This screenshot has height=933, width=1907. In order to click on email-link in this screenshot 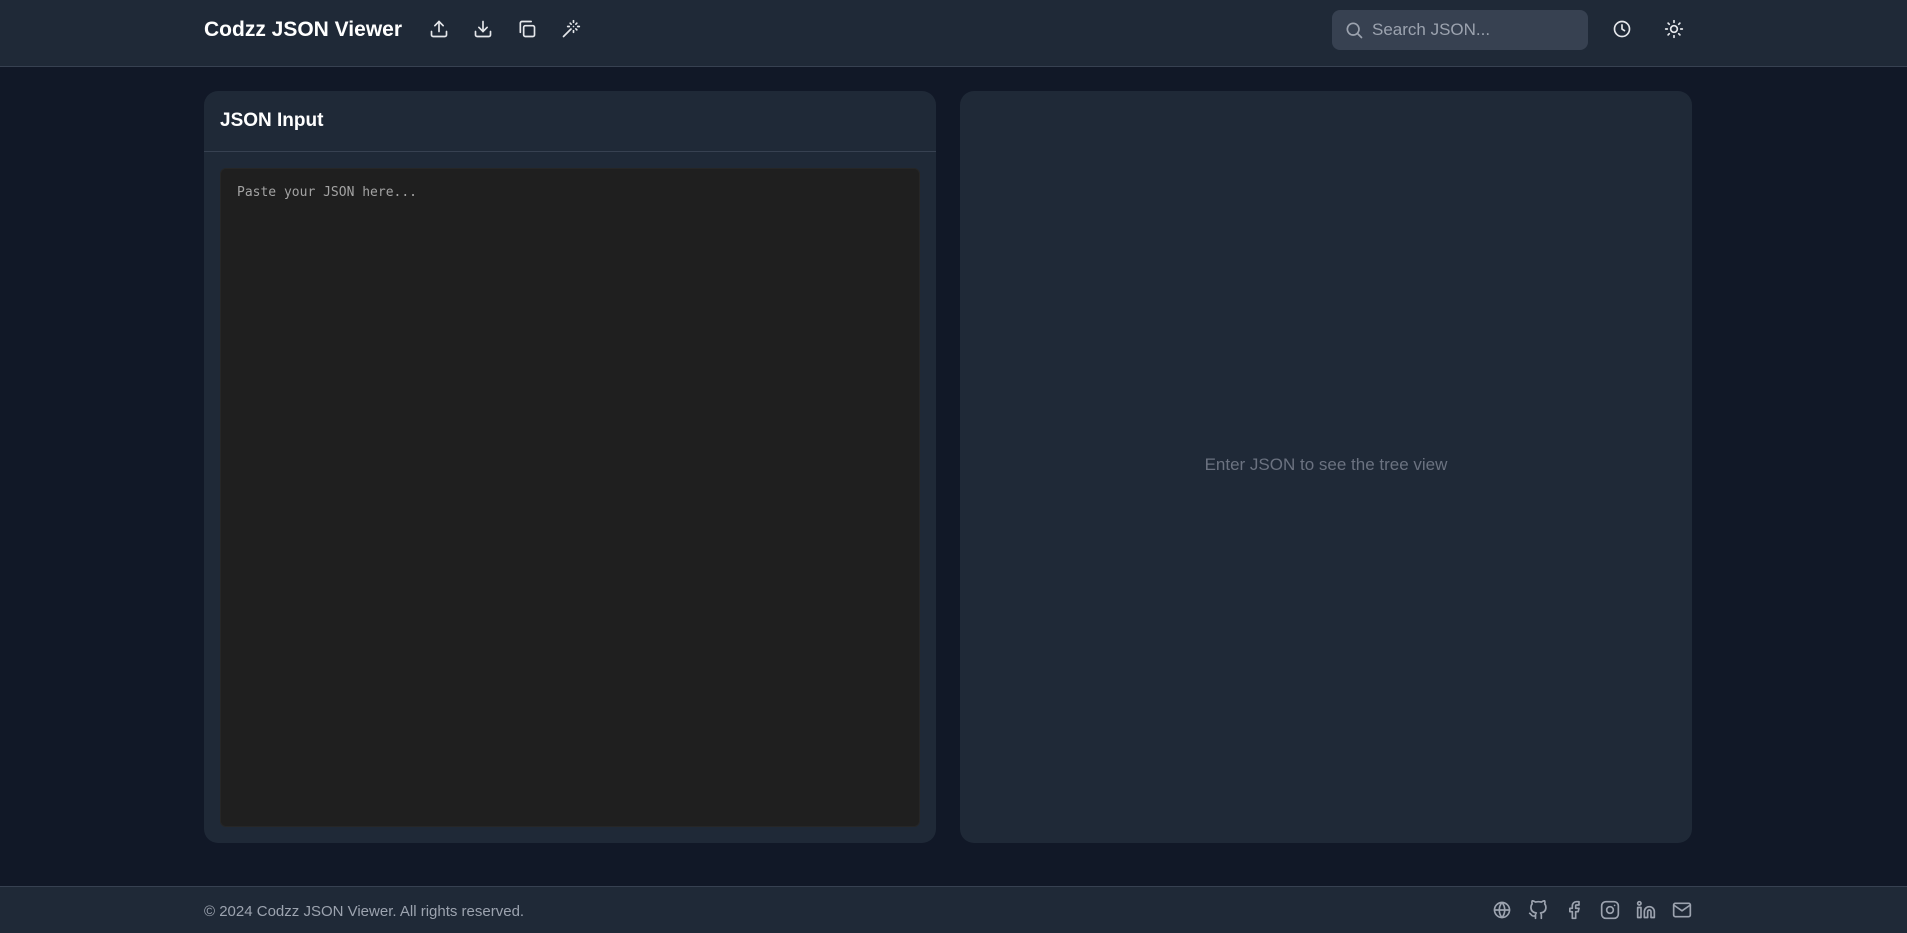, I will do `click(1682, 910)`.